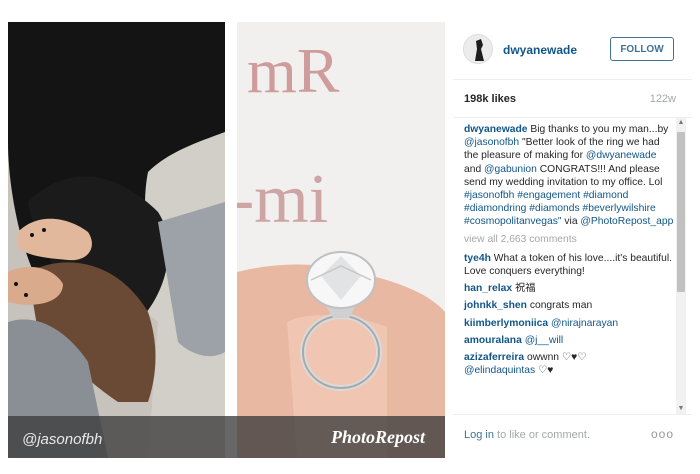 Image resolution: width=700 pixels, height=474 pixels. Describe the element at coordinates (494, 357) in the screenshot. I see `comment-user: azizaferreira` at that location.